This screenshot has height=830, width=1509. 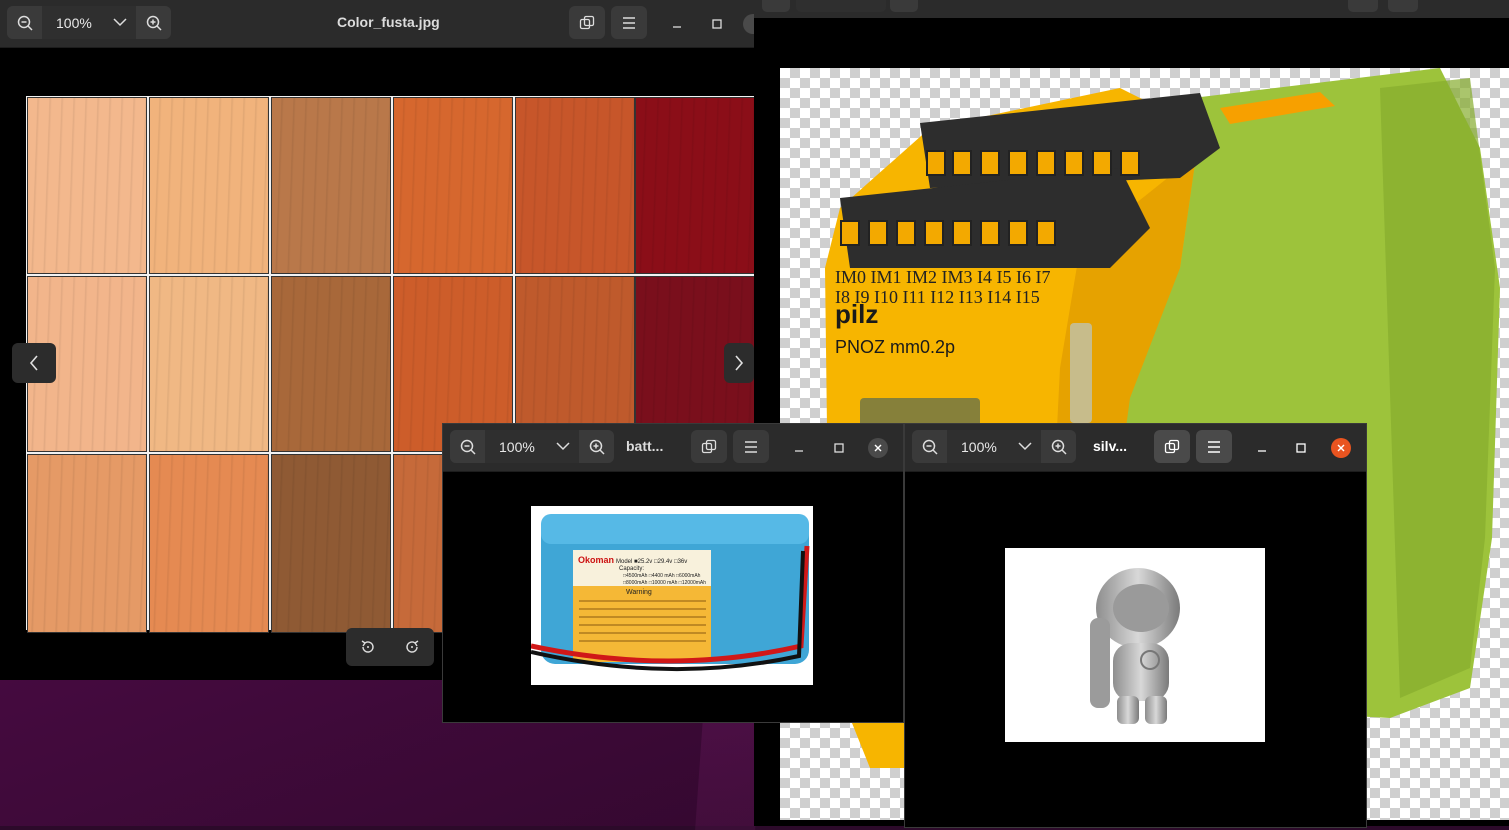 I want to click on pilz-model-text: PNOZ mm0.2p, so click(x=895, y=347).